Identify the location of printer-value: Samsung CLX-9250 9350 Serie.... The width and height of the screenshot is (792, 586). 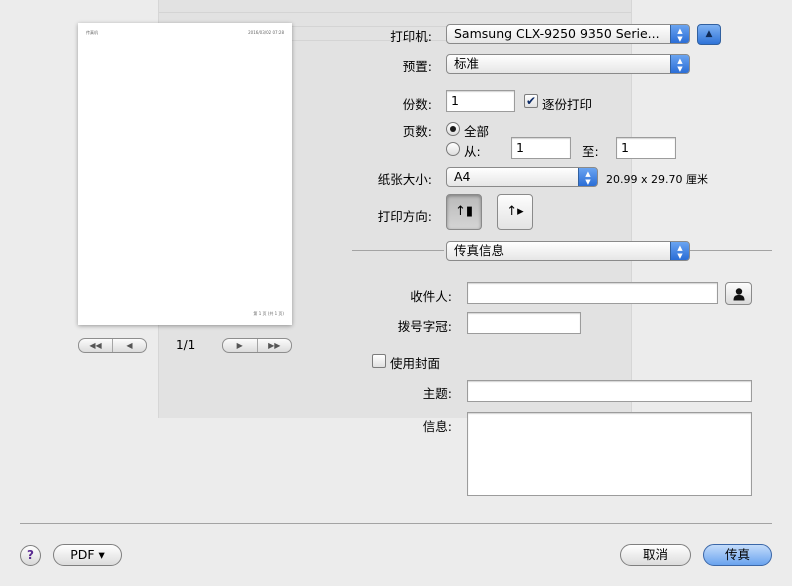
(557, 33).